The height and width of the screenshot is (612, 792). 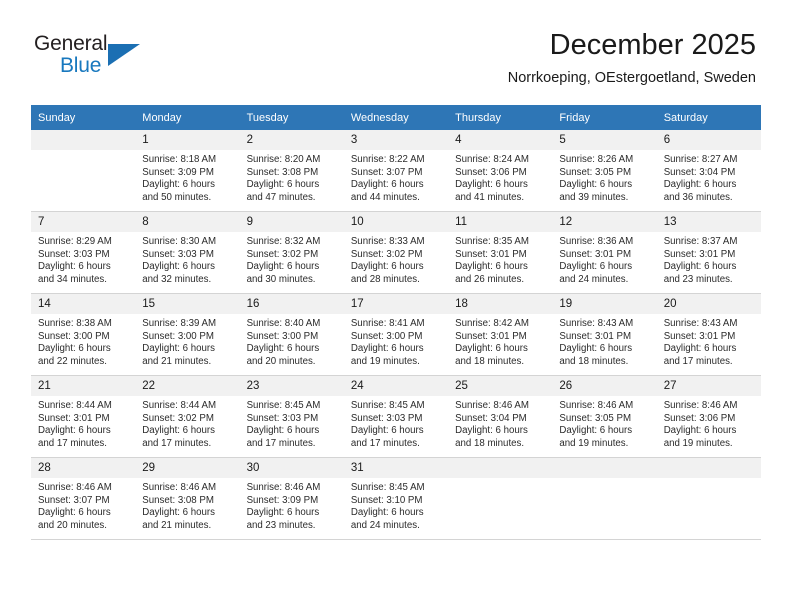 I want to click on day-number: 19, so click(x=604, y=304).